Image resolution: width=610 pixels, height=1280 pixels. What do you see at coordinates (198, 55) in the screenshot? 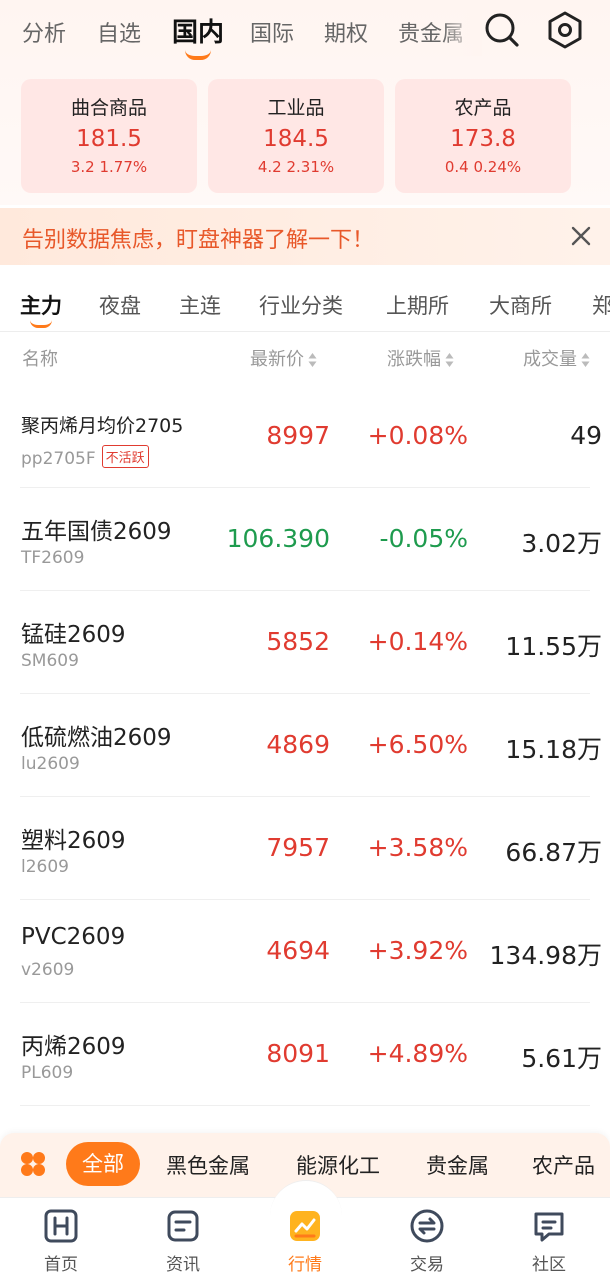
I see `tab-active-indicator` at bounding box center [198, 55].